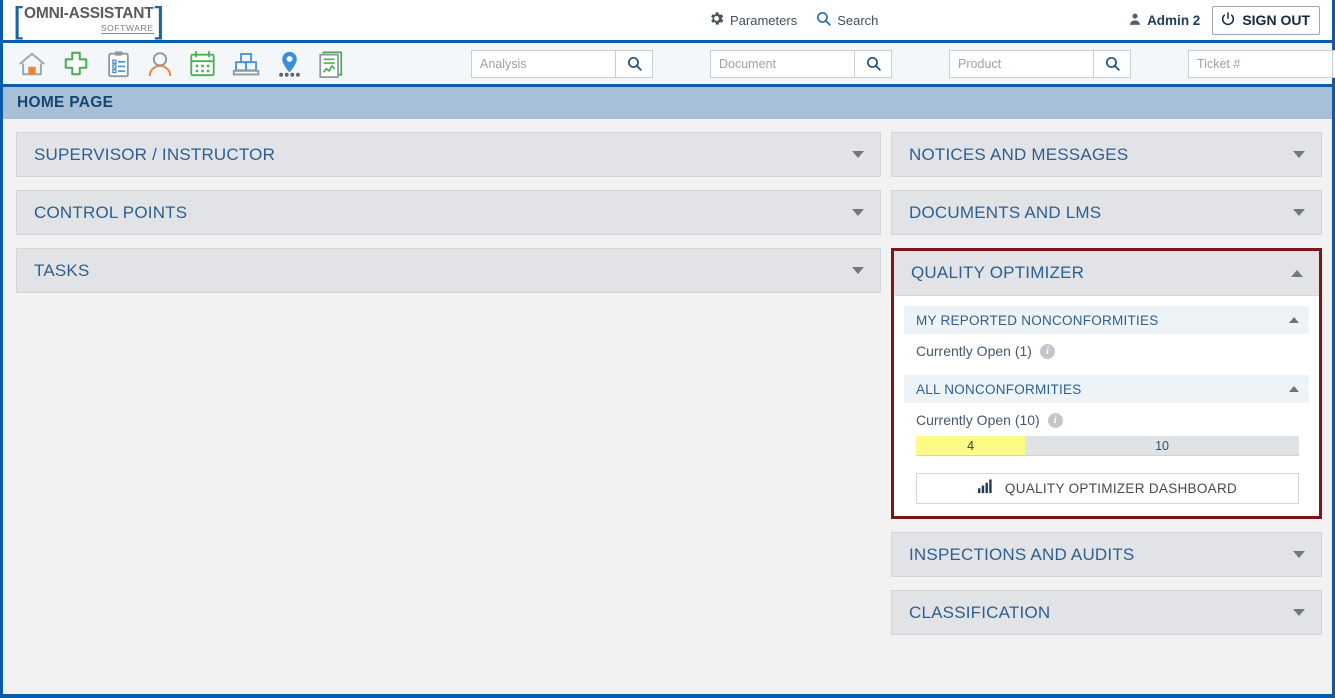 The height and width of the screenshot is (698, 1335). Describe the element at coordinates (118, 64) in the screenshot. I see `clipboard-checklist-icon` at that location.